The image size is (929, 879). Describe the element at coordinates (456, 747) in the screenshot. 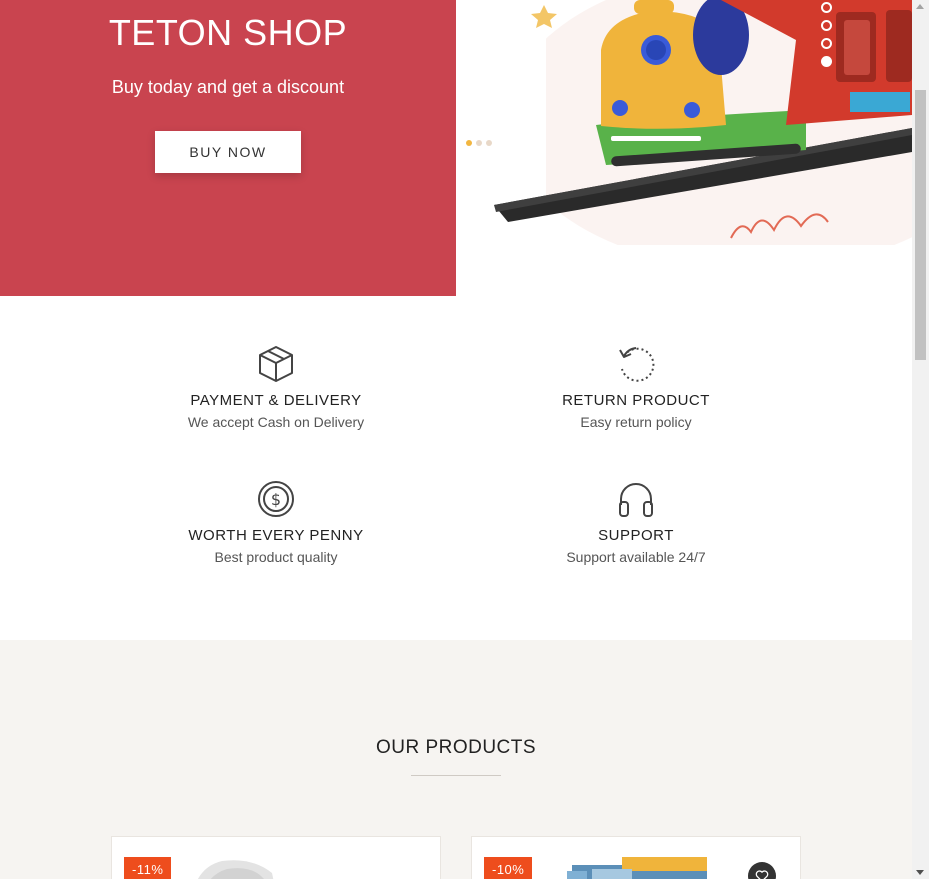

I see `section-title: OUR PRODUCTS` at that location.